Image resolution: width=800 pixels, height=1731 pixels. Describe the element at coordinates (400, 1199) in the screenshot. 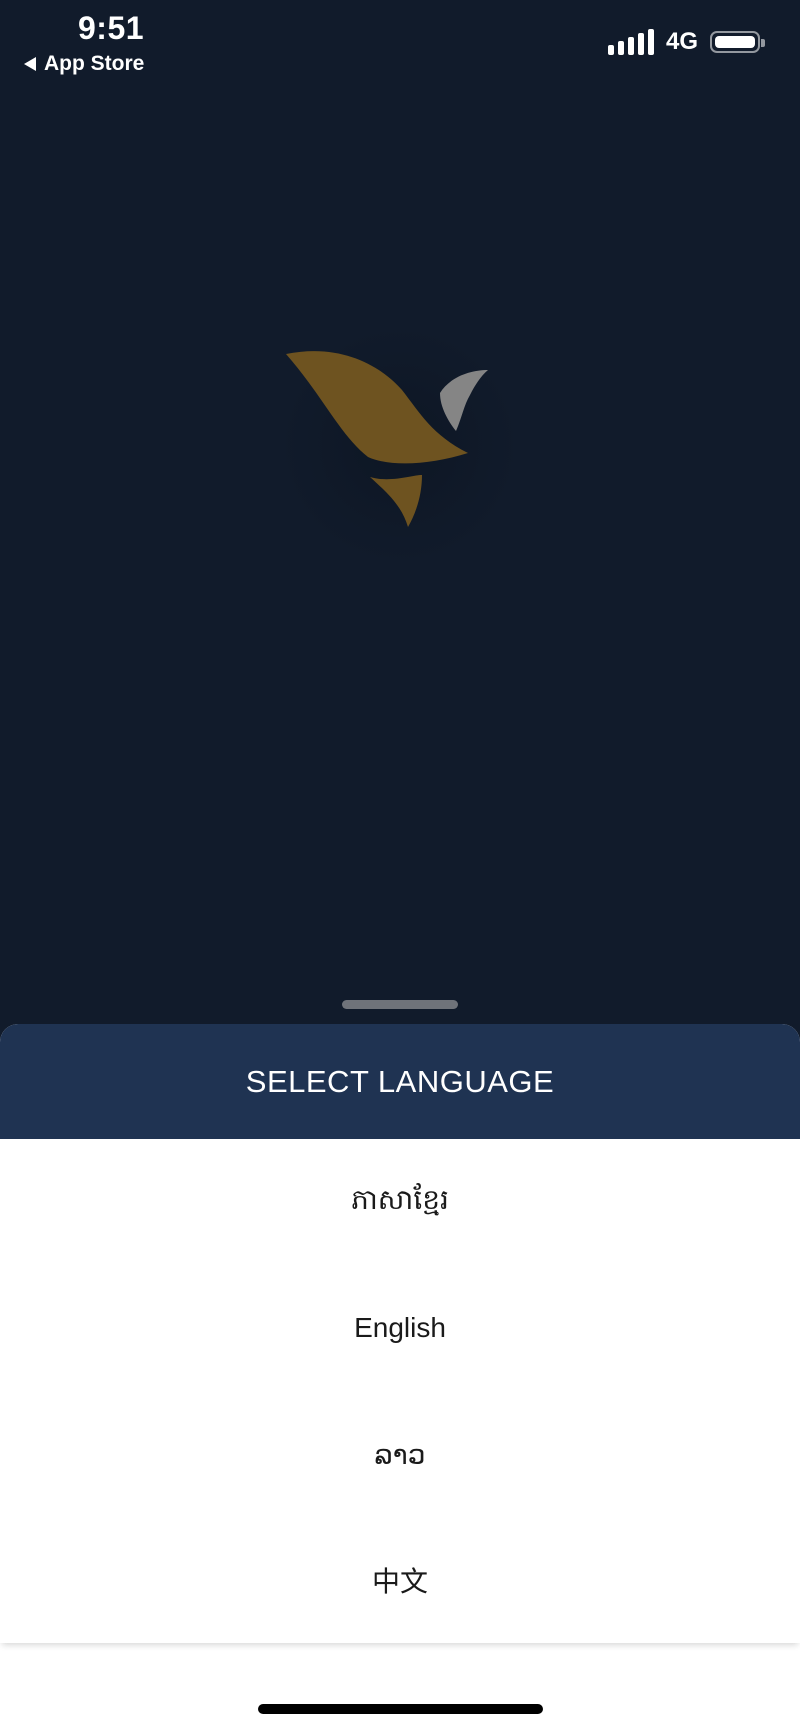

I see `language-option-label: ភាសាខ្មែរ` at that location.